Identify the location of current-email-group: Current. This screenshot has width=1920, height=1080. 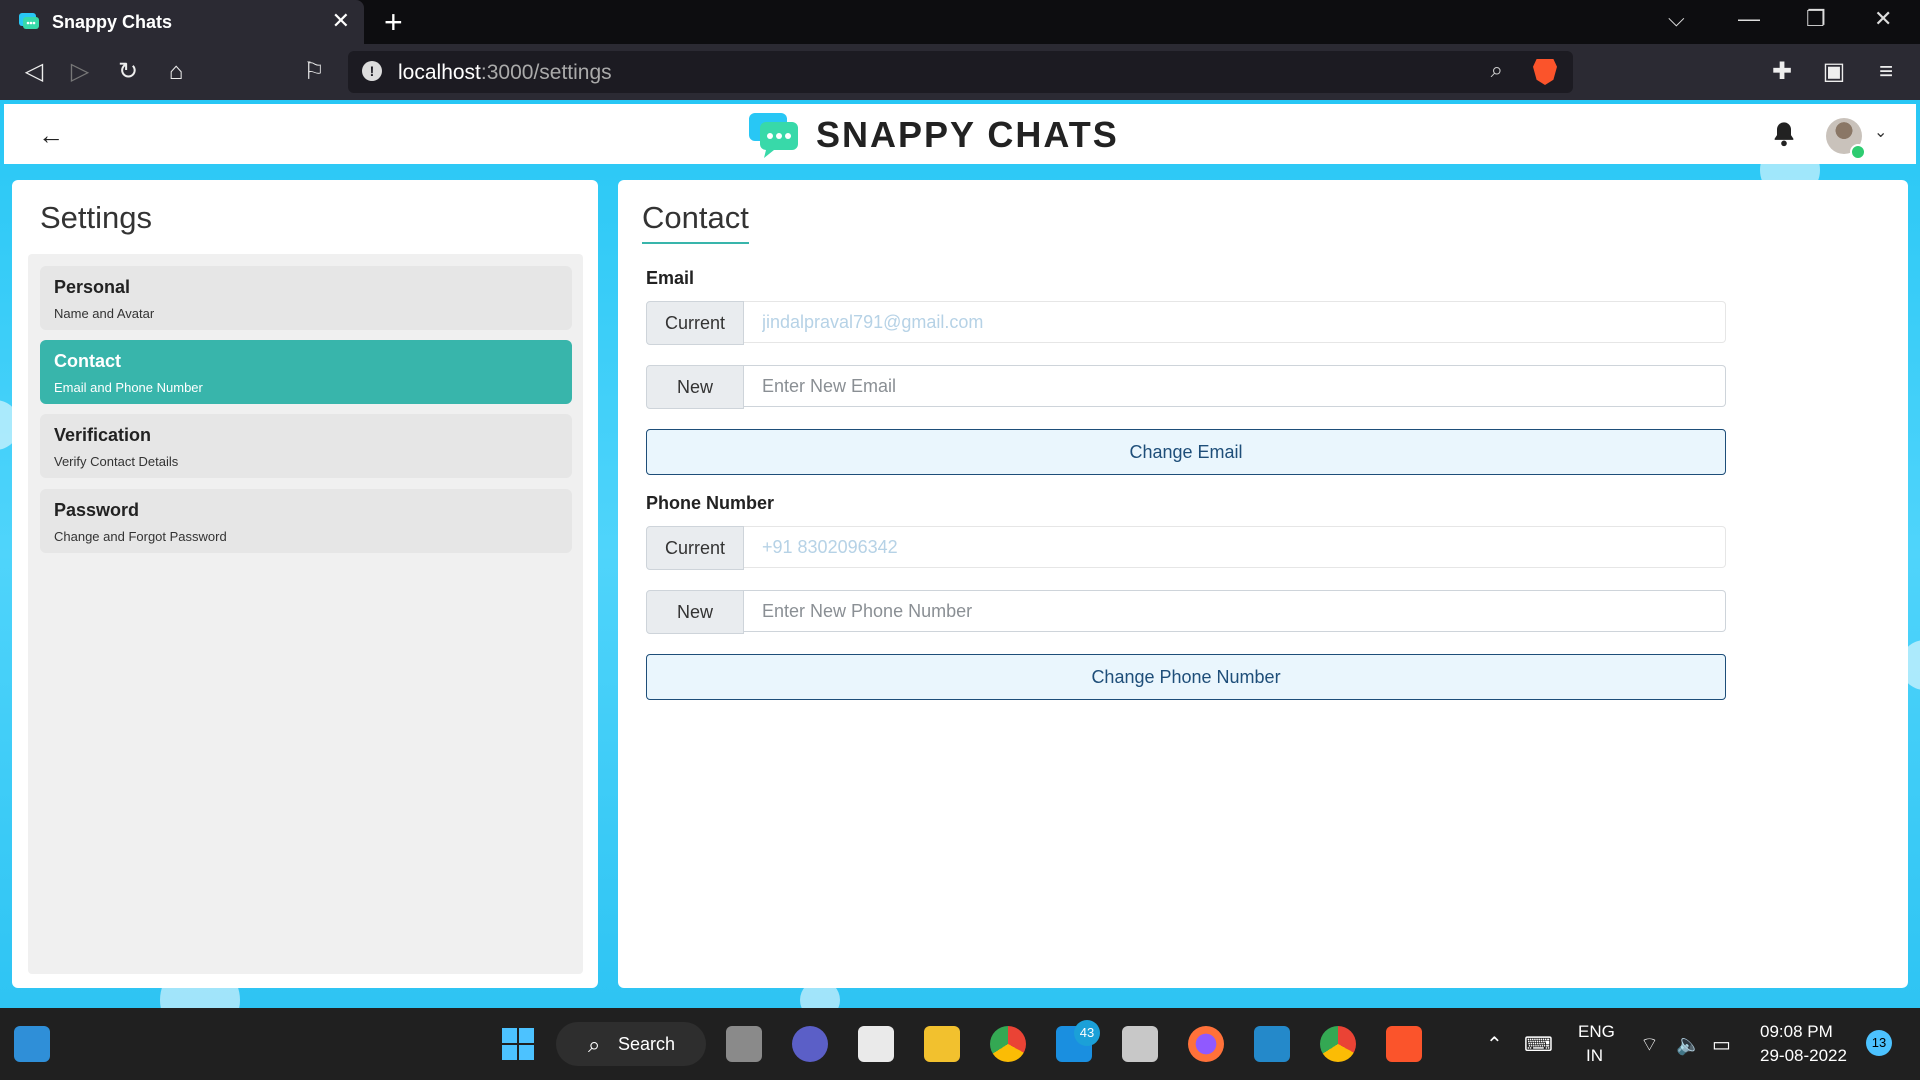
(1186, 323).